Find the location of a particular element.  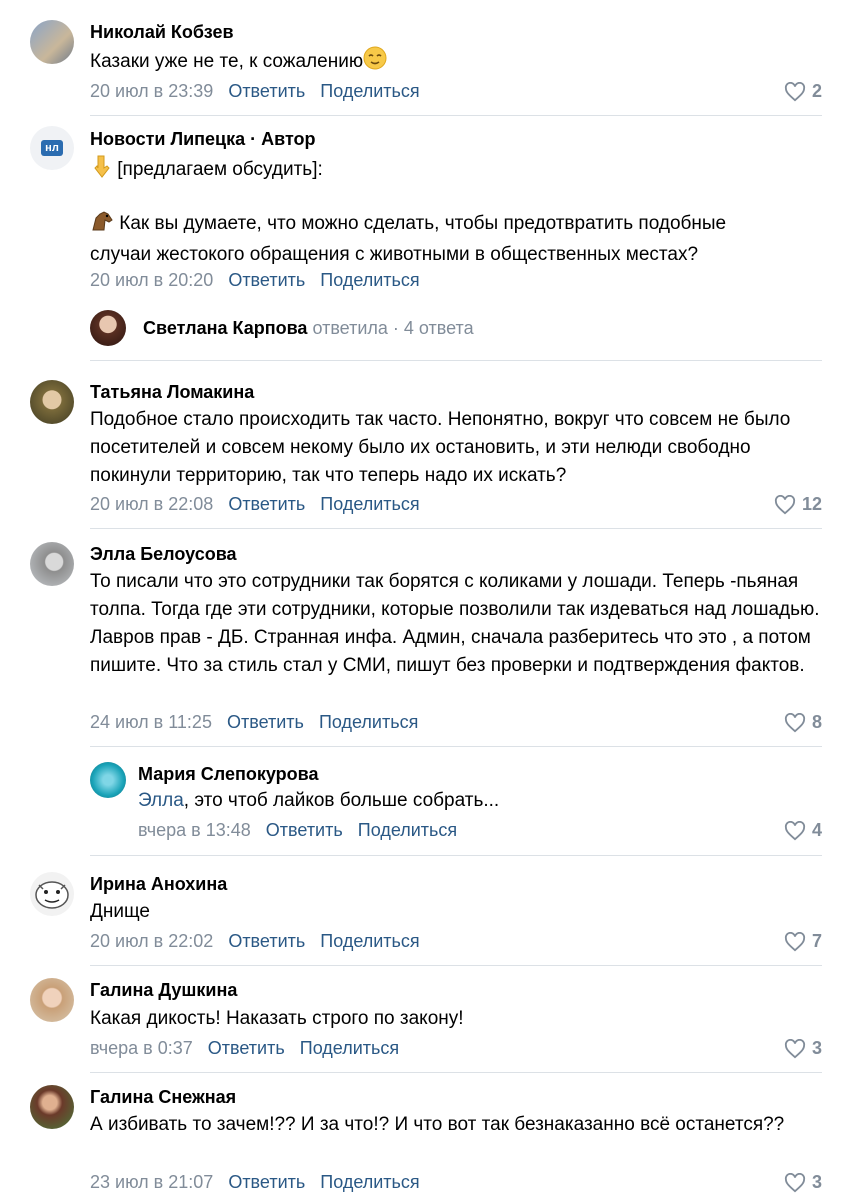

cartoon-face-icon is located at coordinates (52, 895).